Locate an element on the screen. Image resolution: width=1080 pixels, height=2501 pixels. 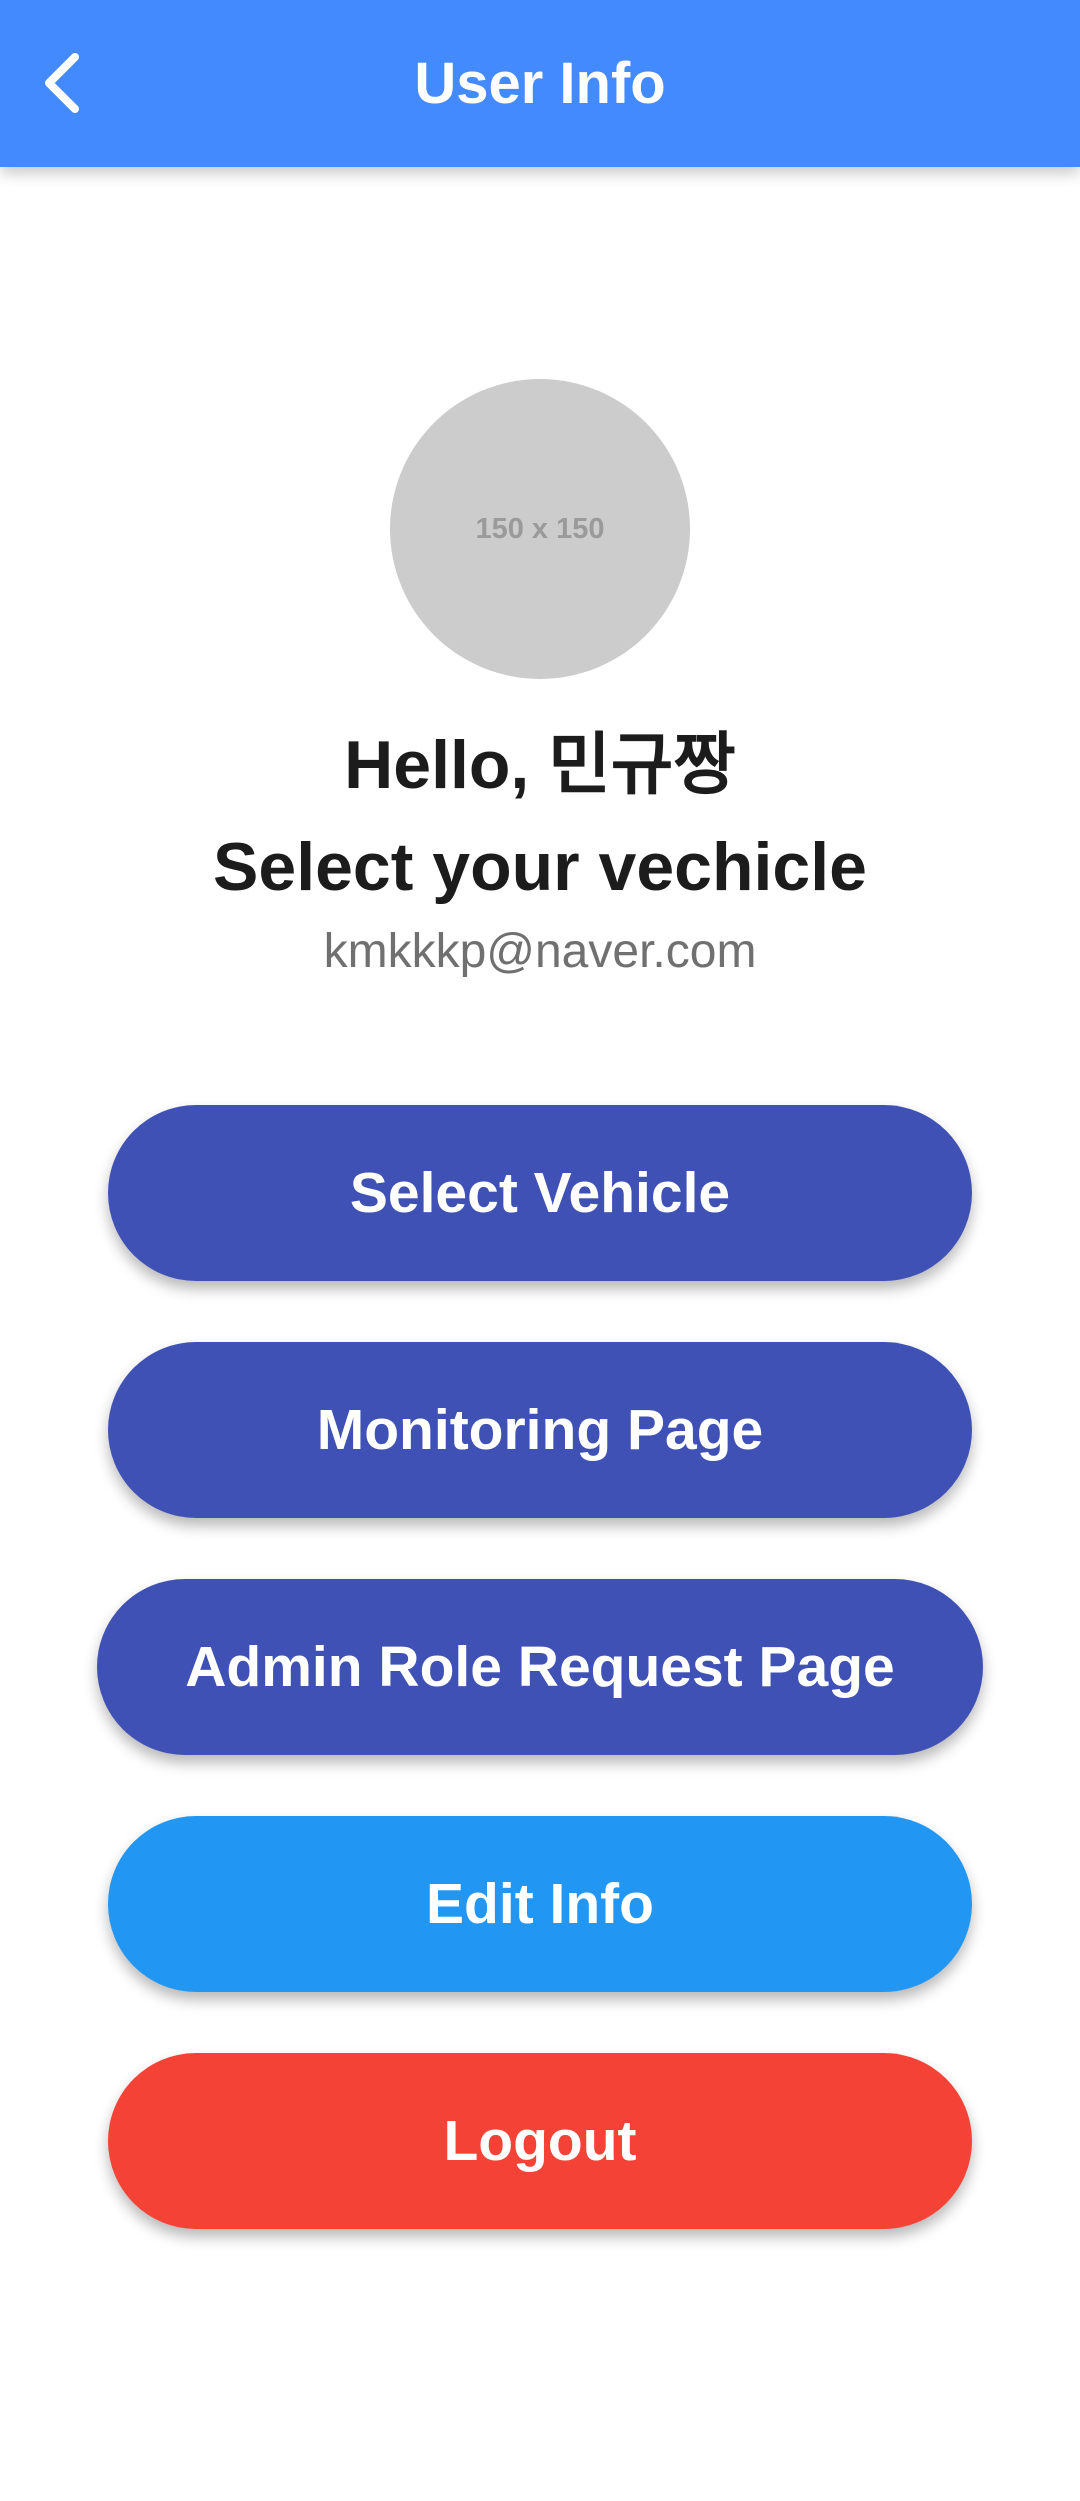
user-email: kmkkkp@naver.com is located at coordinates (540, 951).